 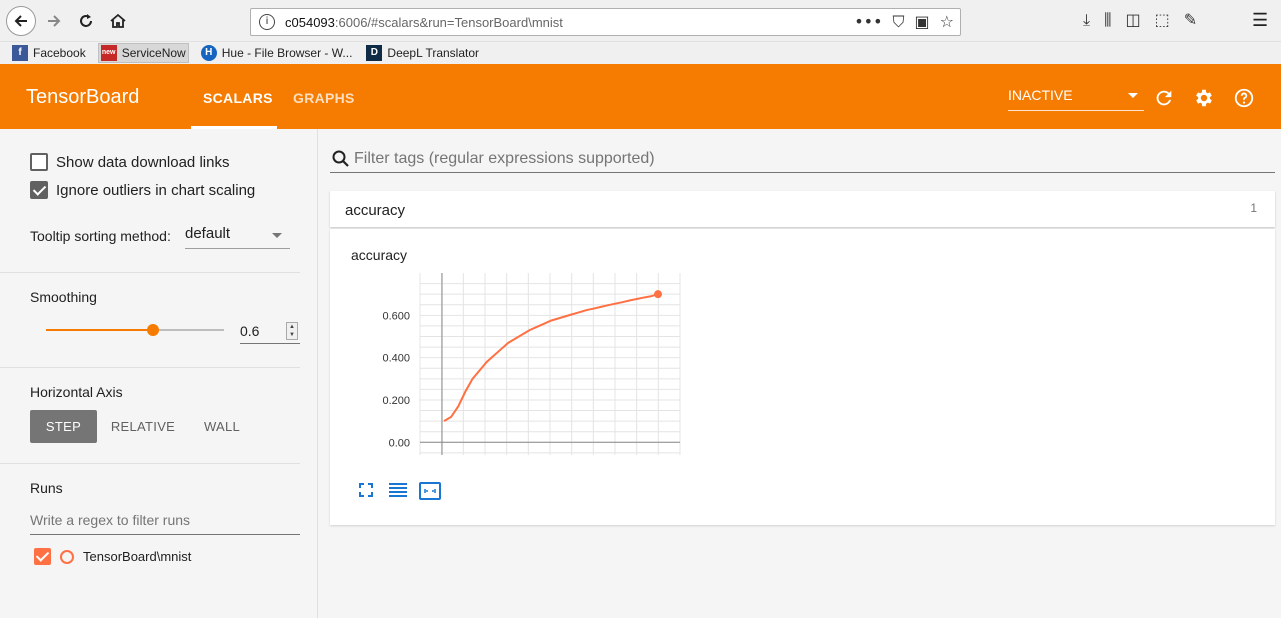 I want to click on toggle-log-scale-button, so click(x=398, y=491).